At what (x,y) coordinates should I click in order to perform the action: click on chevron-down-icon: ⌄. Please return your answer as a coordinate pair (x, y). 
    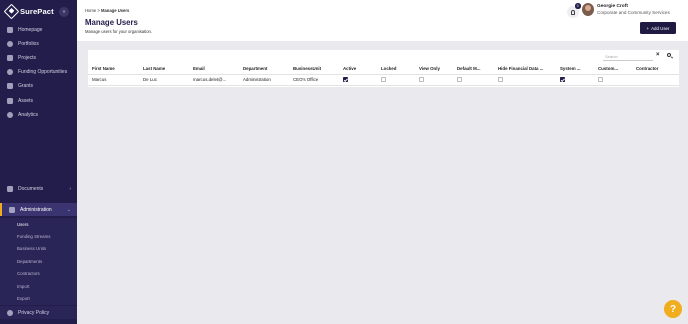
    Looking at the image, I should click on (68, 209).